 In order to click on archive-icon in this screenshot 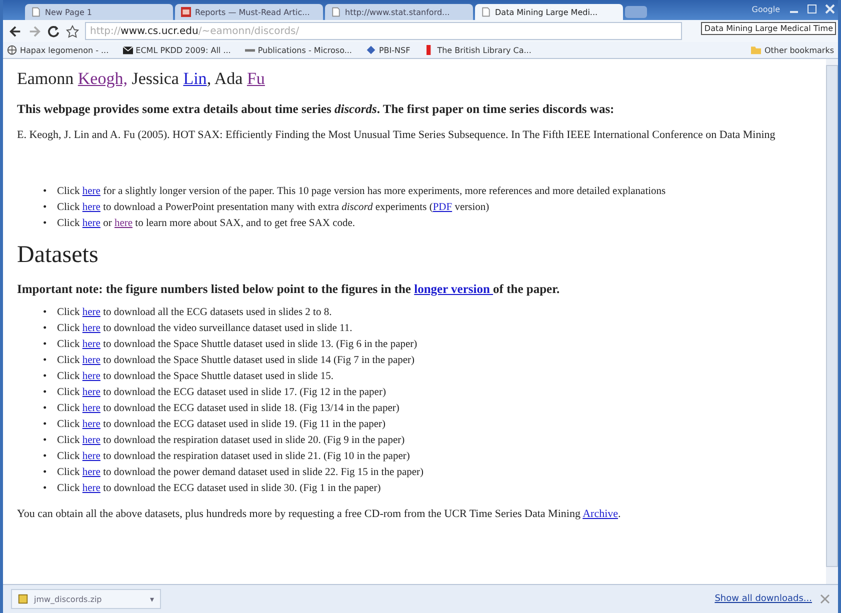, I will do `click(23, 599)`.